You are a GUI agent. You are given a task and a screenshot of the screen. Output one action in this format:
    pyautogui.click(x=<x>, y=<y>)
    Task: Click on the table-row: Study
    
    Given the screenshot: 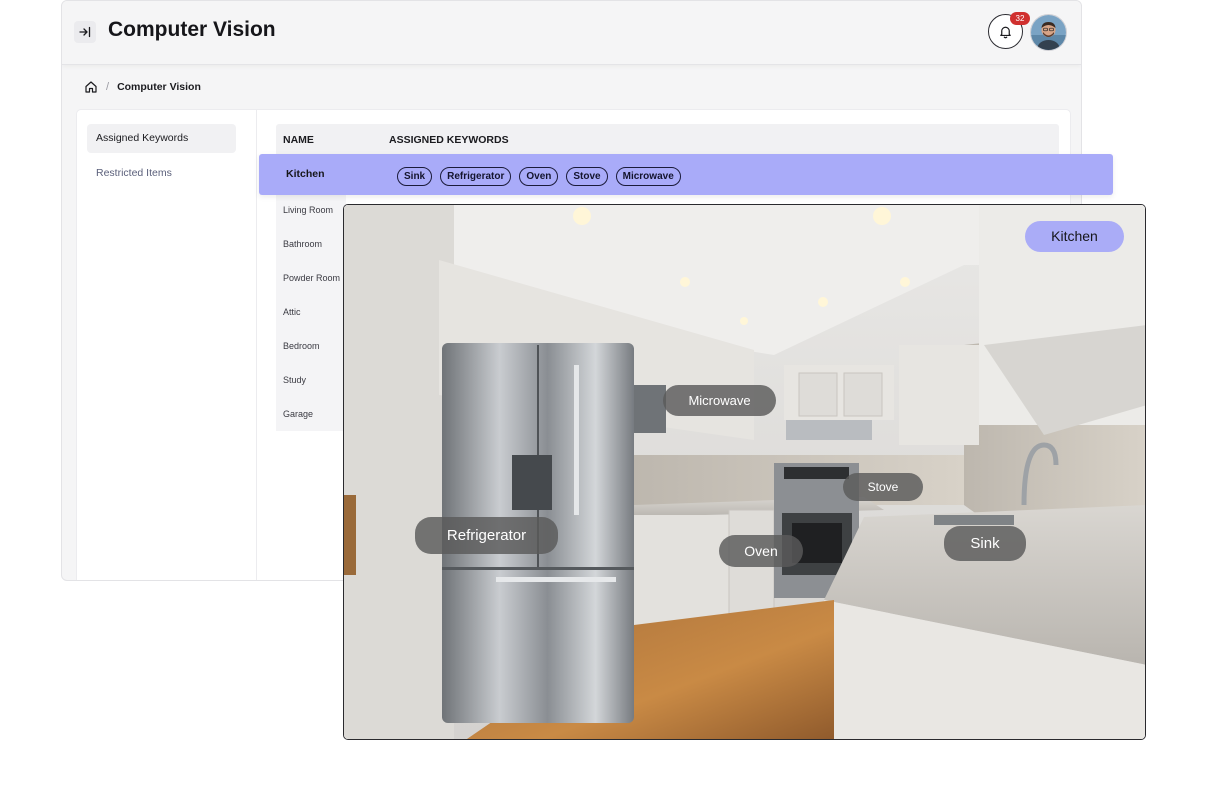 What is the action you would take?
    pyautogui.click(x=311, y=380)
    